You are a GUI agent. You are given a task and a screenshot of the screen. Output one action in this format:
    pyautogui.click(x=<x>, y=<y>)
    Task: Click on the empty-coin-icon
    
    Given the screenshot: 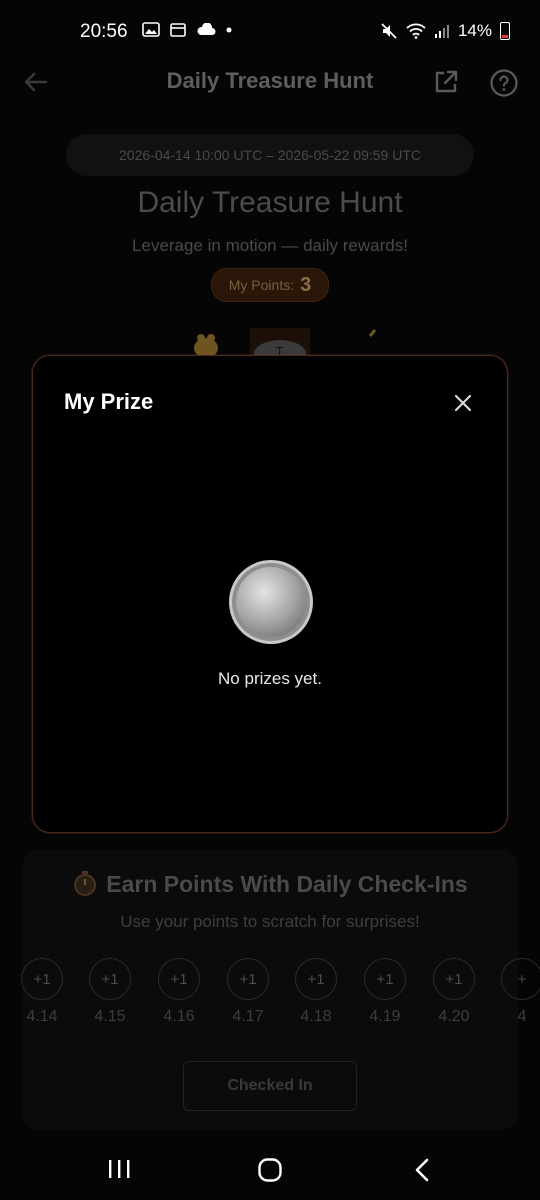 What is the action you would take?
    pyautogui.click(x=271, y=602)
    